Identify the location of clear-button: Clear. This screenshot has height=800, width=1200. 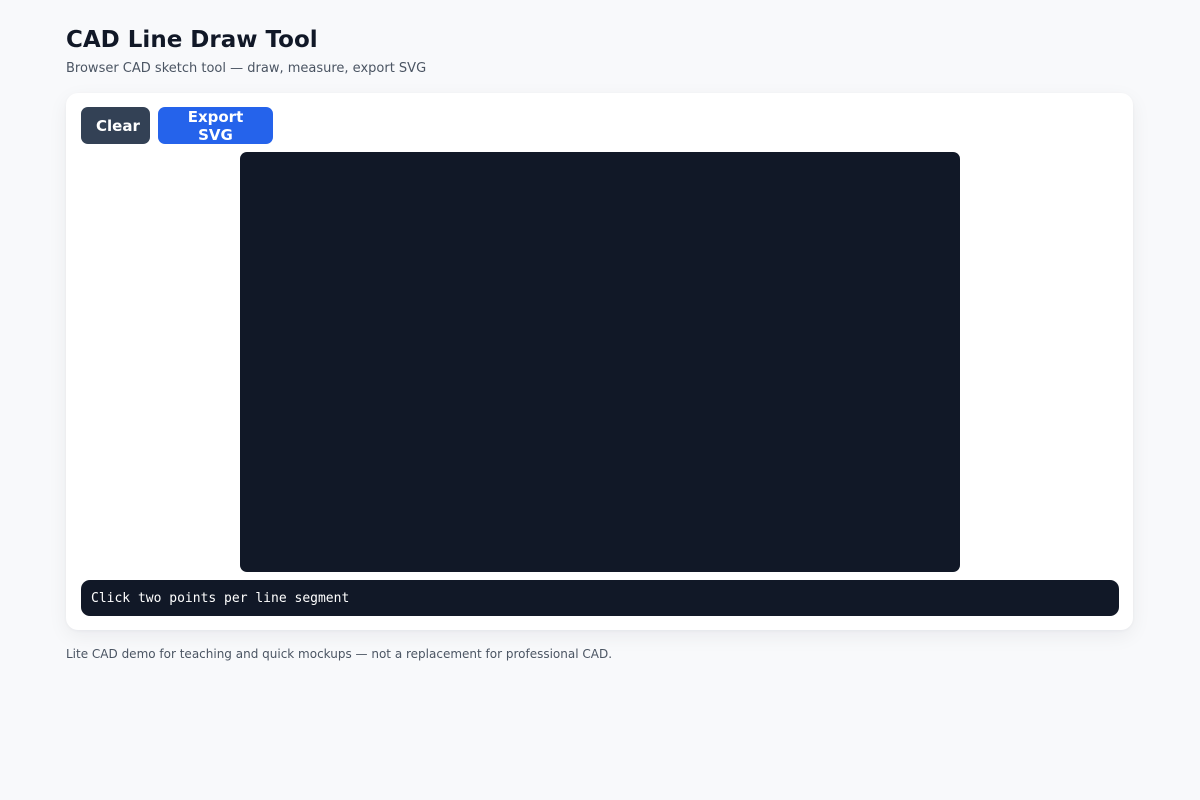
(115, 125).